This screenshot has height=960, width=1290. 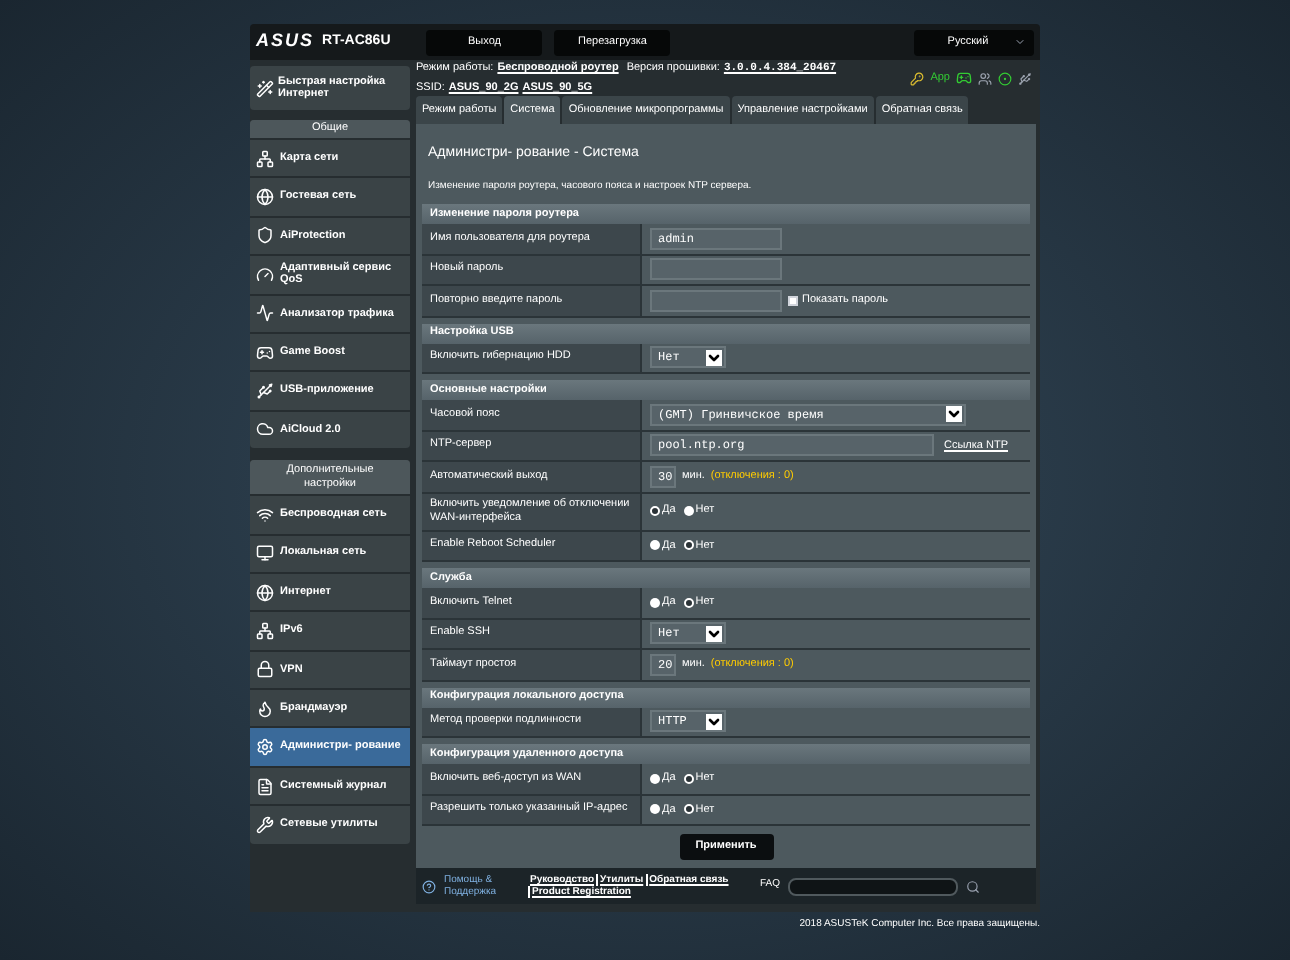 What do you see at coordinates (429, 886) in the screenshot?
I see `help-icon` at bounding box center [429, 886].